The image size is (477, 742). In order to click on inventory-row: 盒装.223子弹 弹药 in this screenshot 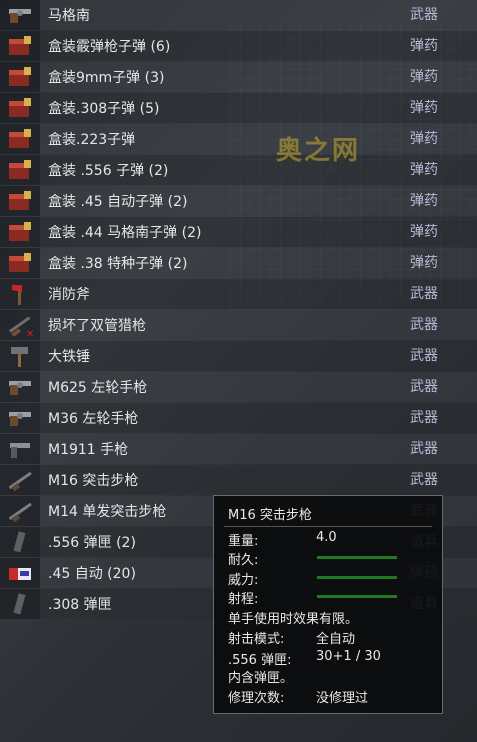, I will do `click(238, 139)`.